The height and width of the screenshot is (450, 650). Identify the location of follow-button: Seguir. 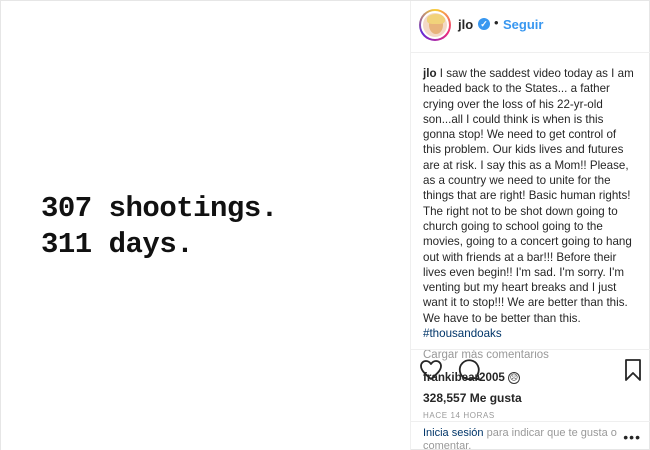
(523, 24).